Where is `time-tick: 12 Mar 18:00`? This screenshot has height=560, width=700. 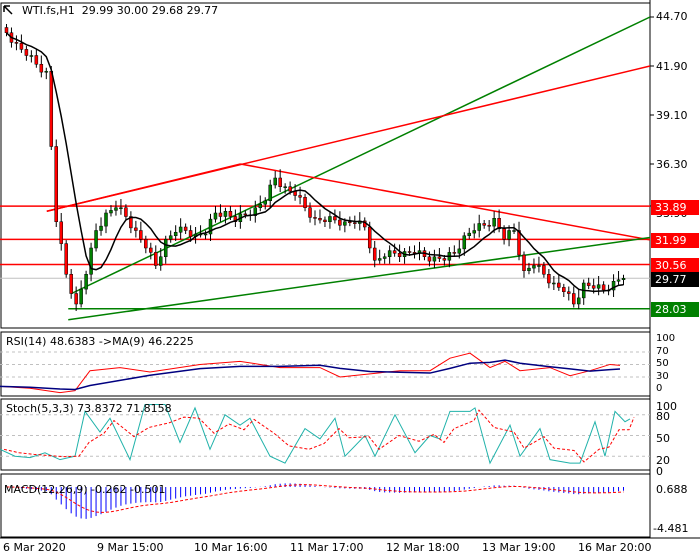
time-tick: 12 Mar 18:00 is located at coordinates (423, 547).